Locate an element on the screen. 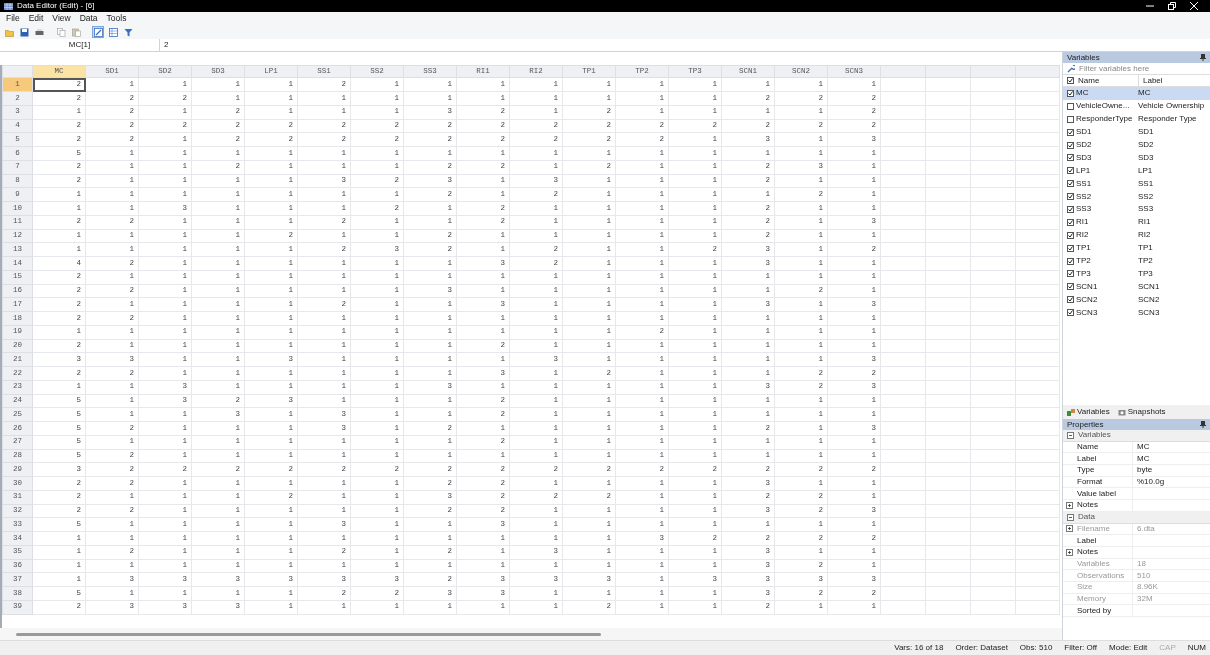  variable-name: SCN2 is located at coordinates (1106, 299).